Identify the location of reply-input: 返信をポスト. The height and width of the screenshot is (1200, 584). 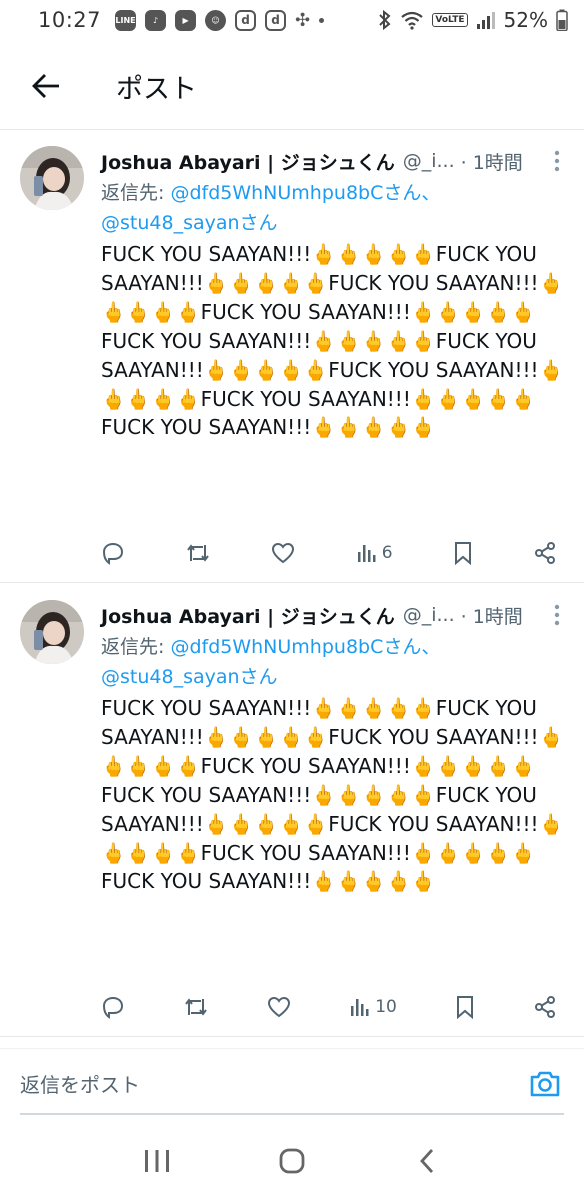
(80, 1083).